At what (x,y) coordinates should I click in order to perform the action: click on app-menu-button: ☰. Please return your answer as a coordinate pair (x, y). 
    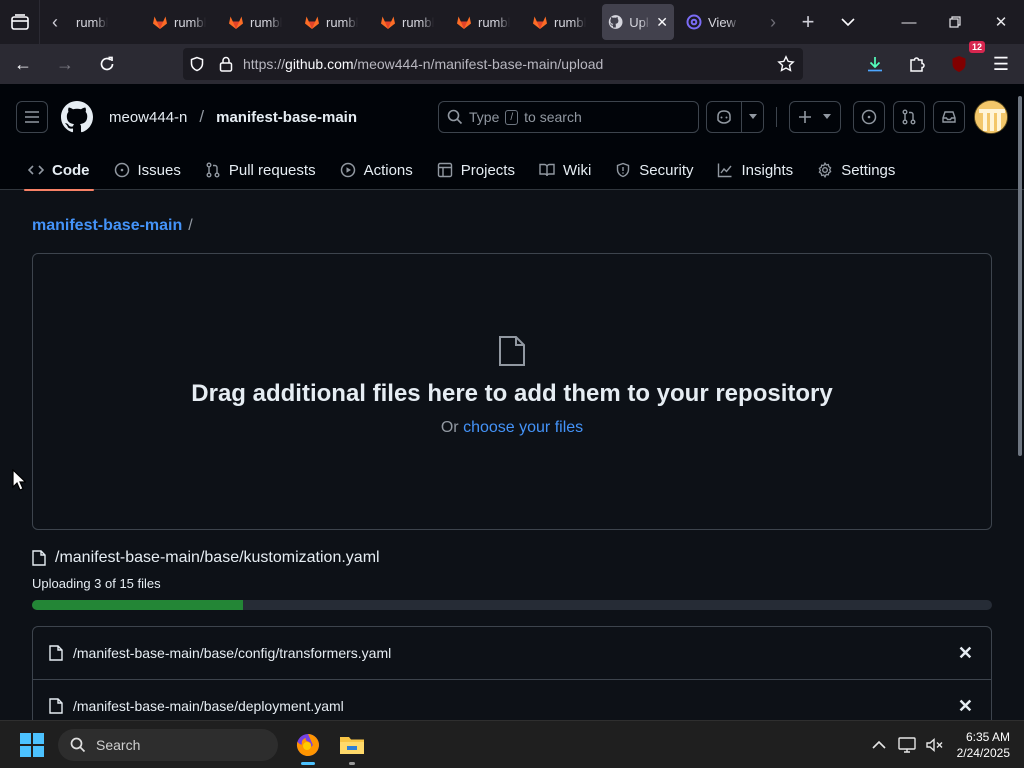
    Looking at the image, I should click on (1001, 64).